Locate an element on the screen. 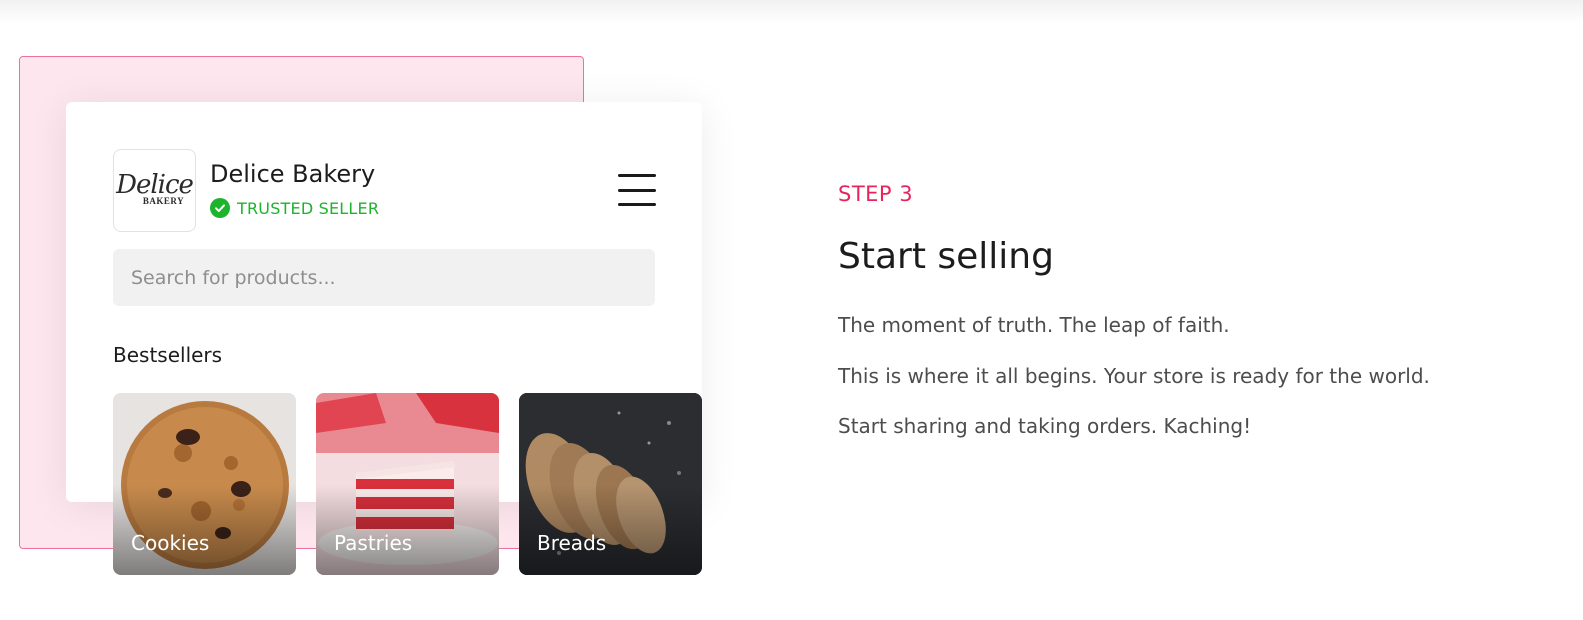 This screenshot has height=620, width=1583. check-circle-icon is located at coordinates (220, 208).